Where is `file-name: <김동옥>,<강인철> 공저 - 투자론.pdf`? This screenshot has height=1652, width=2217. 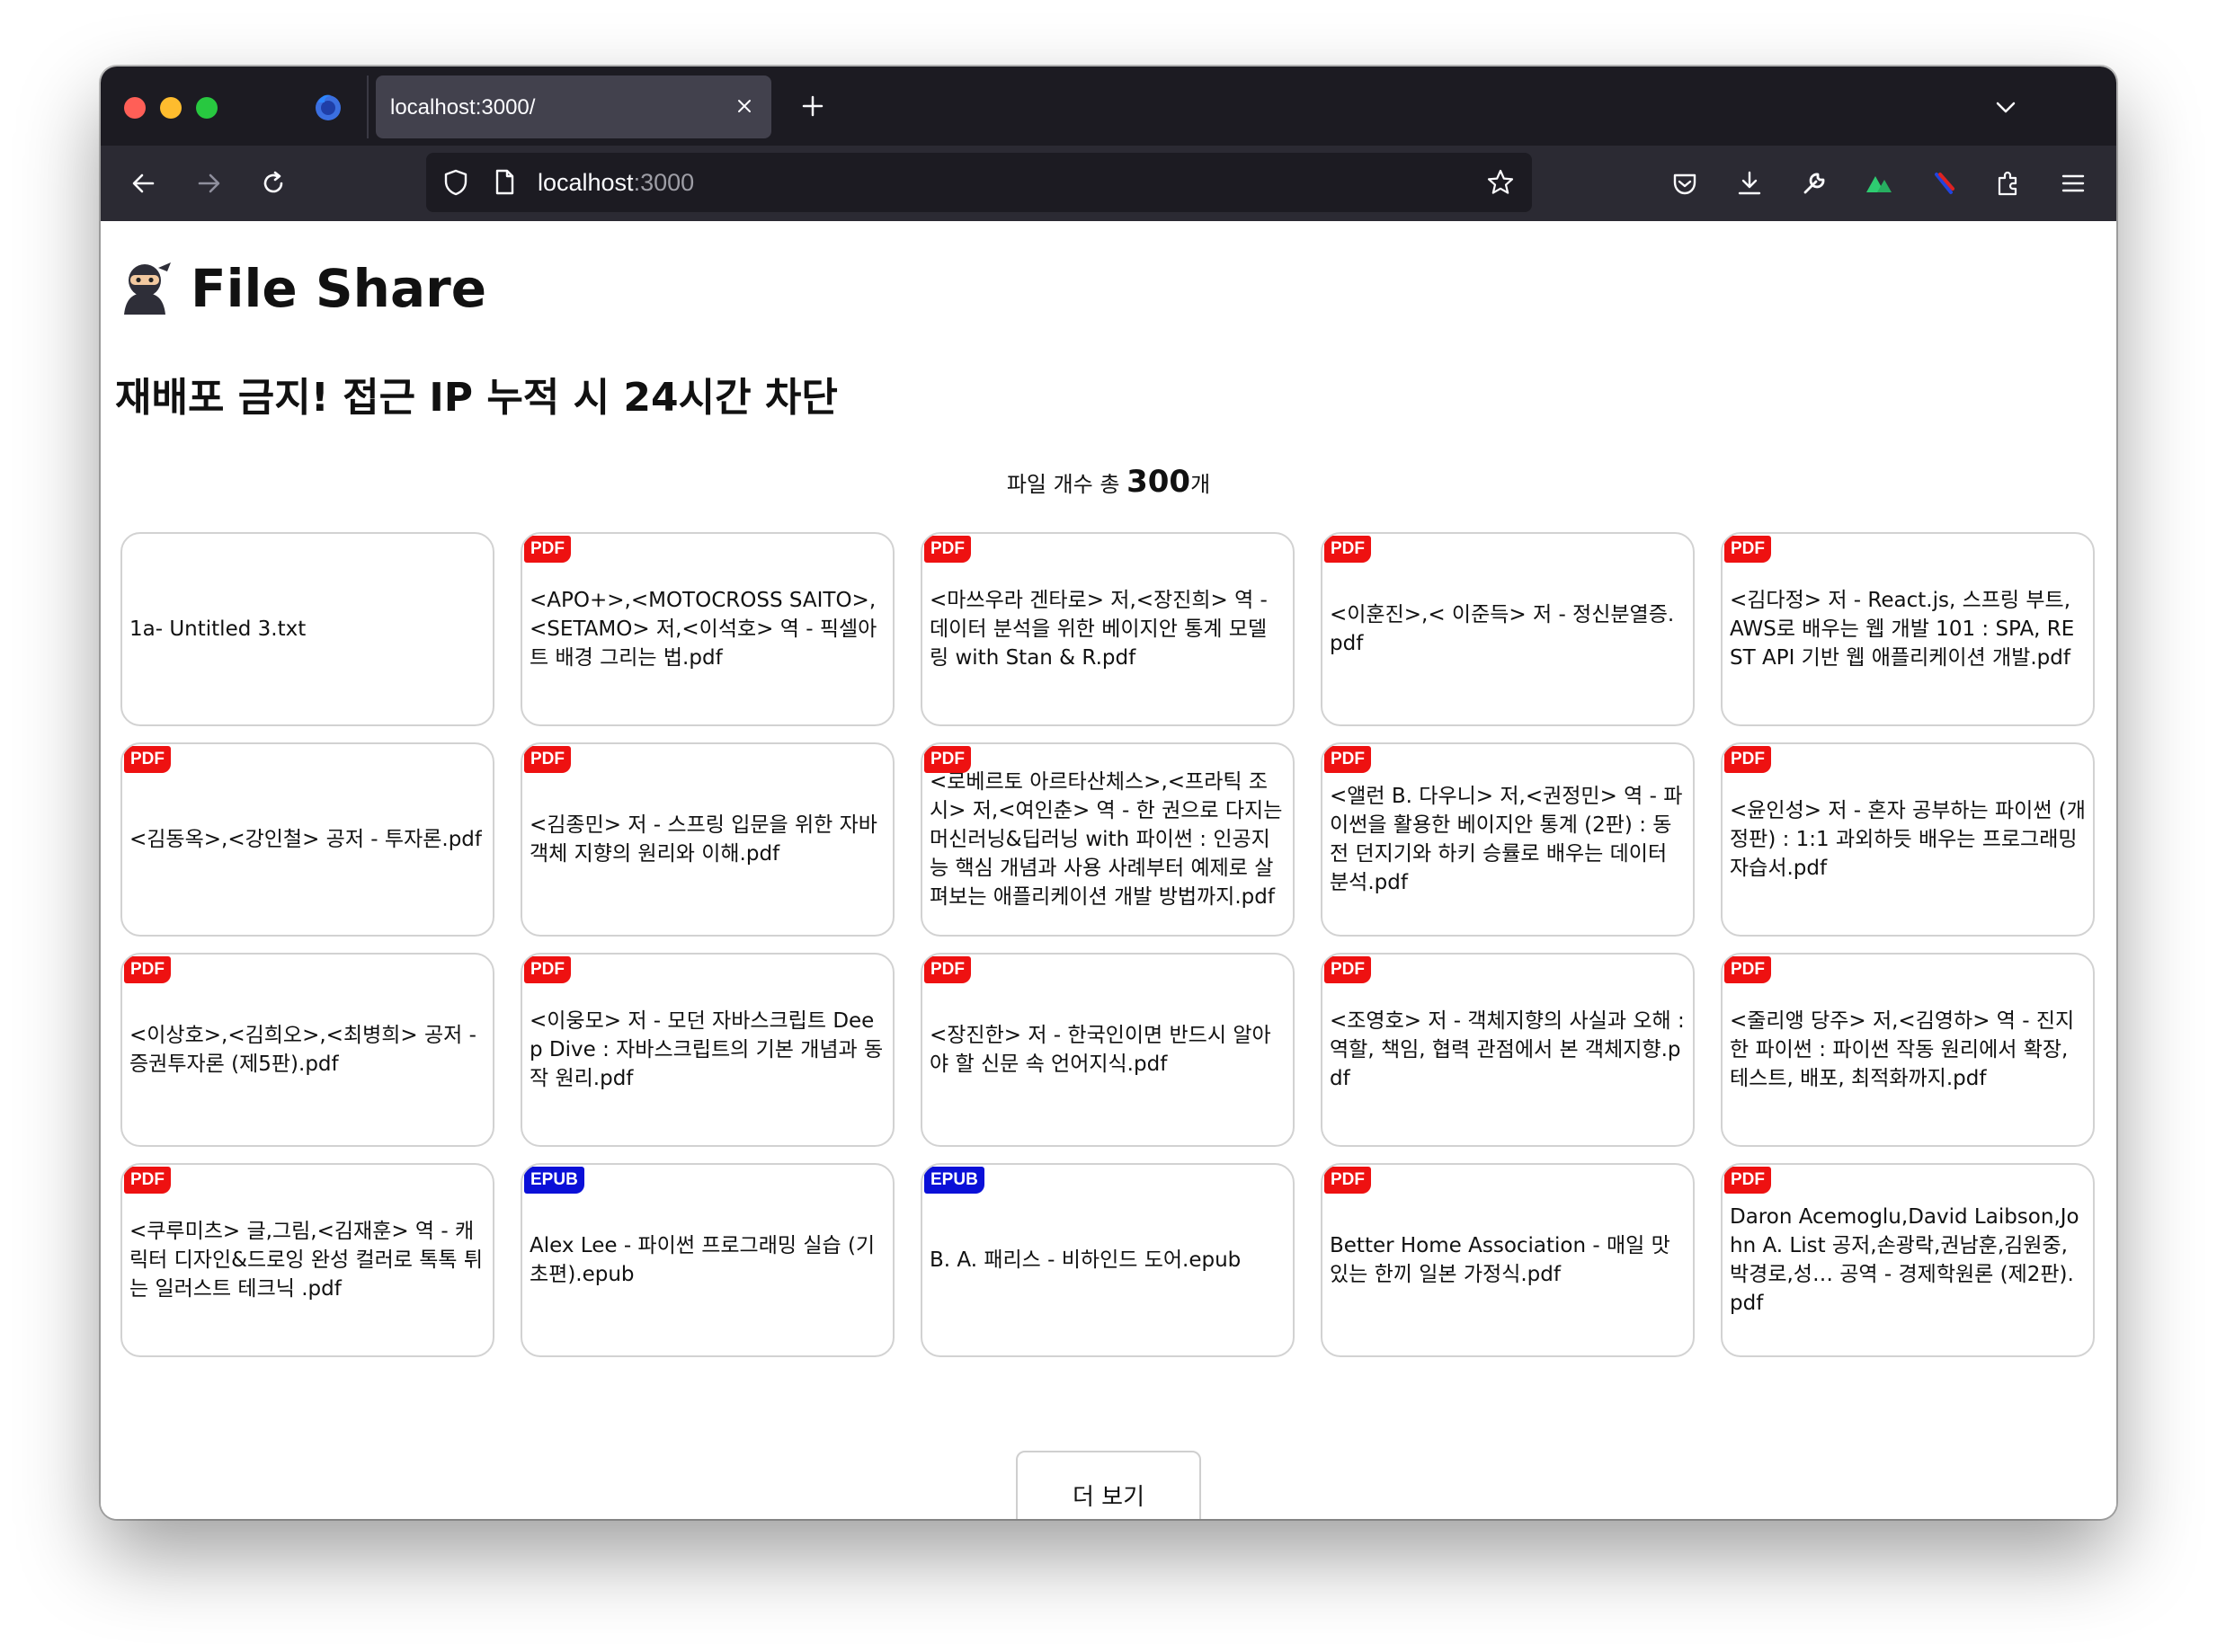
file-name: <김동옥>,<강인철> 공저 - 투자론.pdf is located at coordinates (305, 839).